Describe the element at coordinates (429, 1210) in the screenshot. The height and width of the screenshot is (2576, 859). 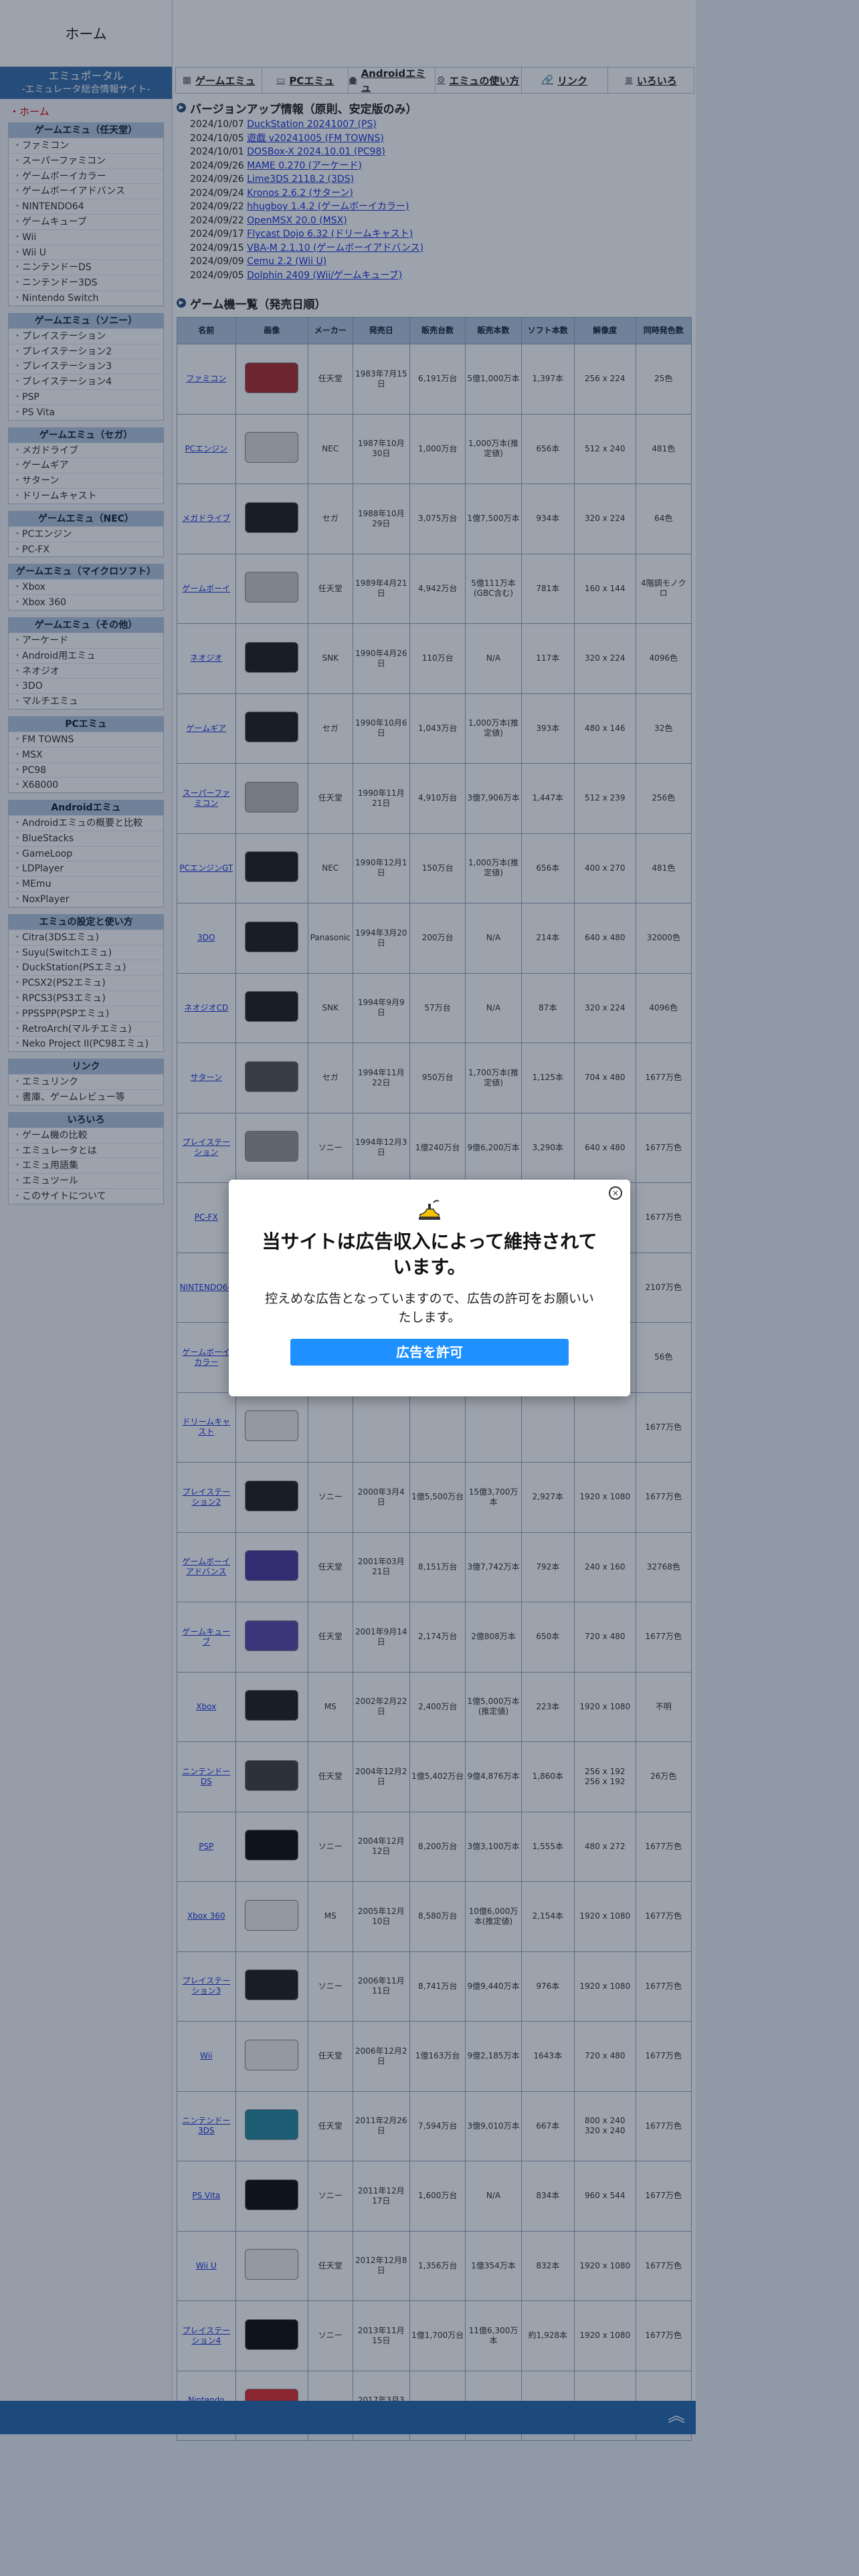
I see `hand-bell-icon` at that location.